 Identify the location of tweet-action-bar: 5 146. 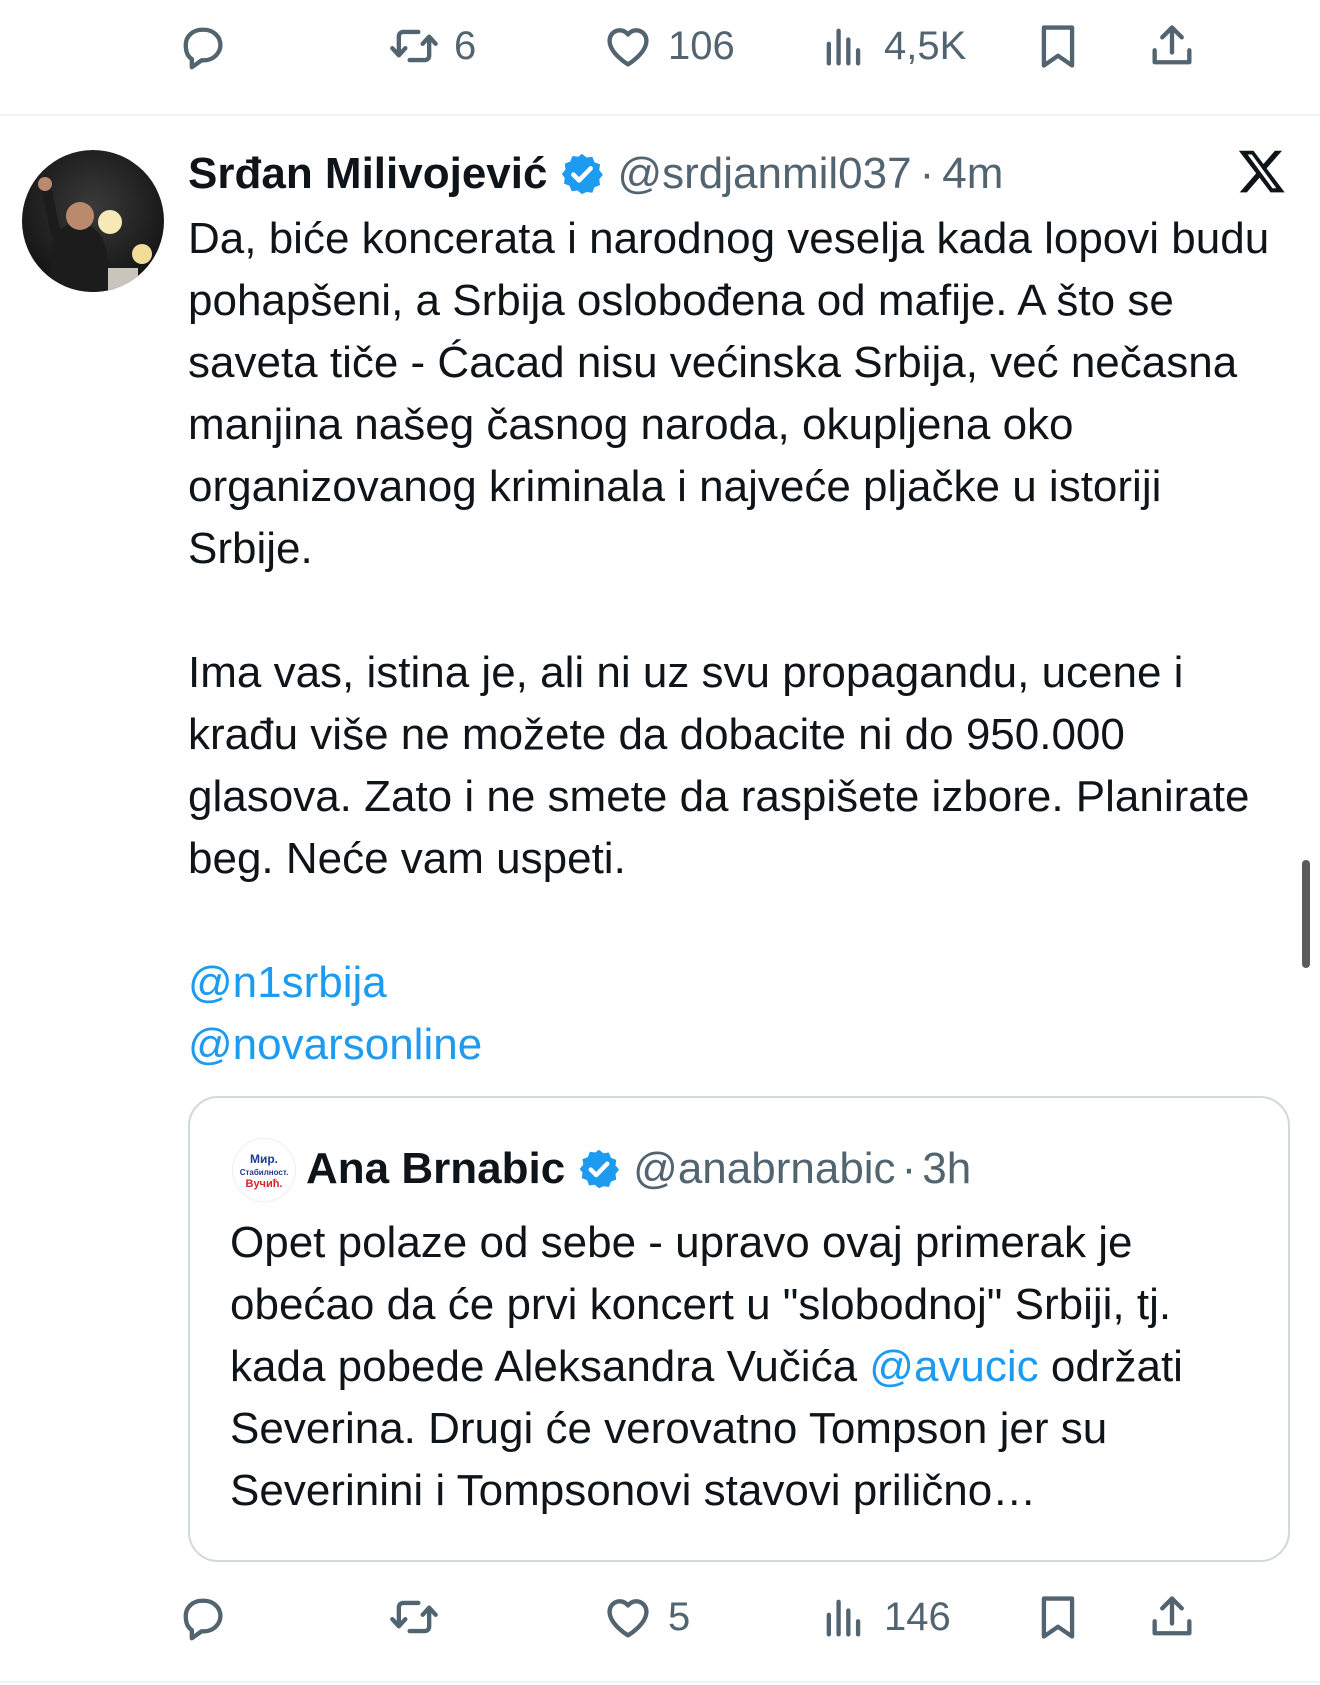
(660, 1617).